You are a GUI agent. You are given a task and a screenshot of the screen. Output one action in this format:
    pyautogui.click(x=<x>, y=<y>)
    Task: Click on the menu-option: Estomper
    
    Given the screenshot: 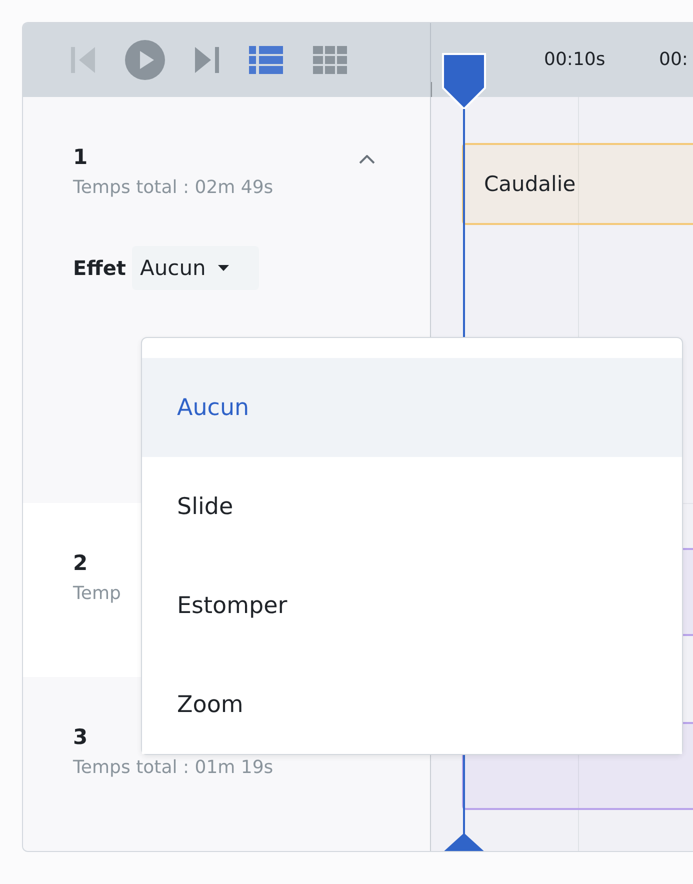 What is the action you would take?
    pyautogui.click(x=412, y=605)
    